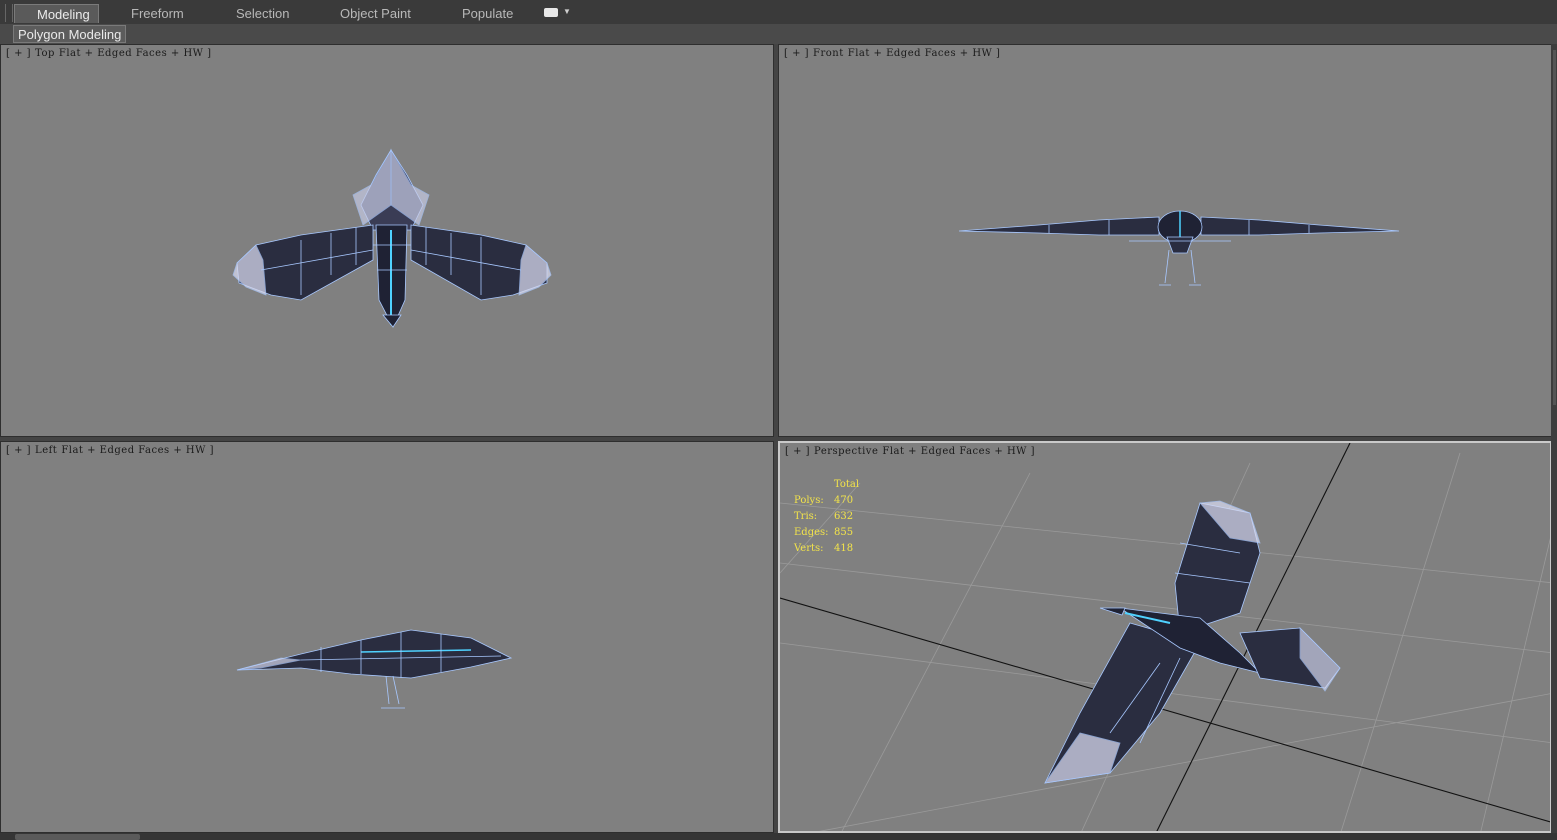 The image size is (1557, 840). What do you see at coordinates (392, 238) in the screenshot?
I see `top-view-mesh` at bounding box center [392, 238].